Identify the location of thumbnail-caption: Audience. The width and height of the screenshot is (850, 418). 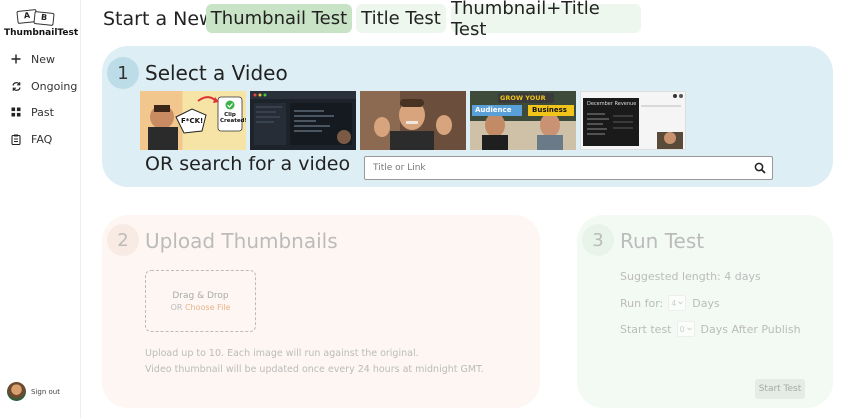
(493, 110).